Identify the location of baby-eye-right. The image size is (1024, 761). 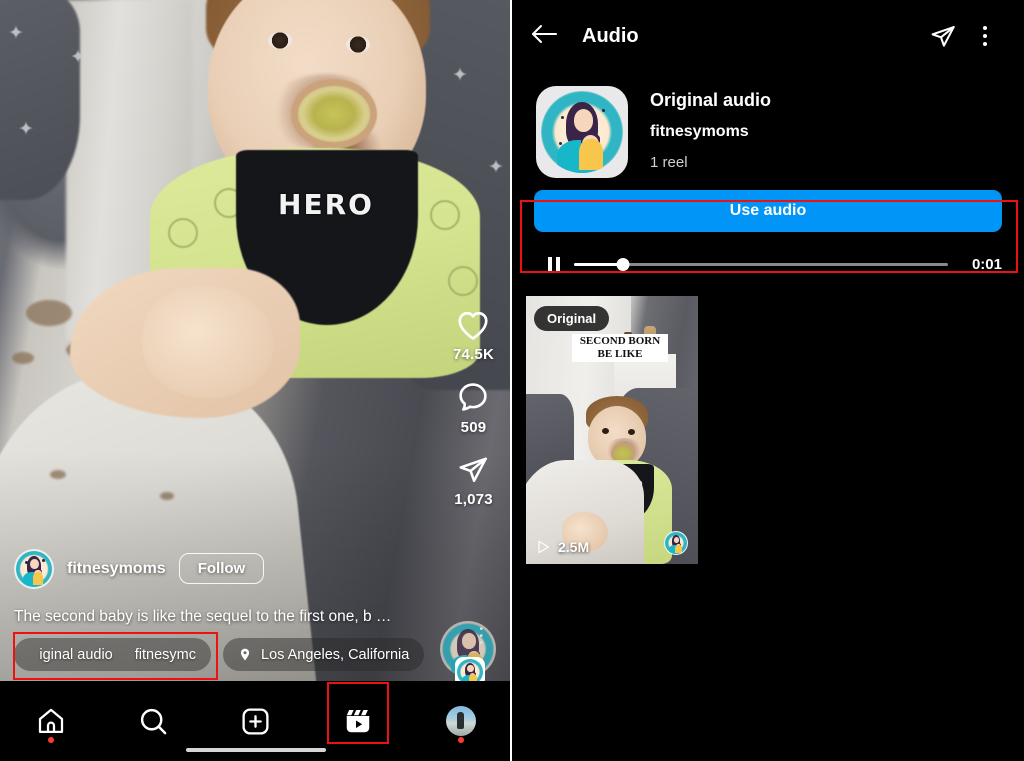
(358, 44).